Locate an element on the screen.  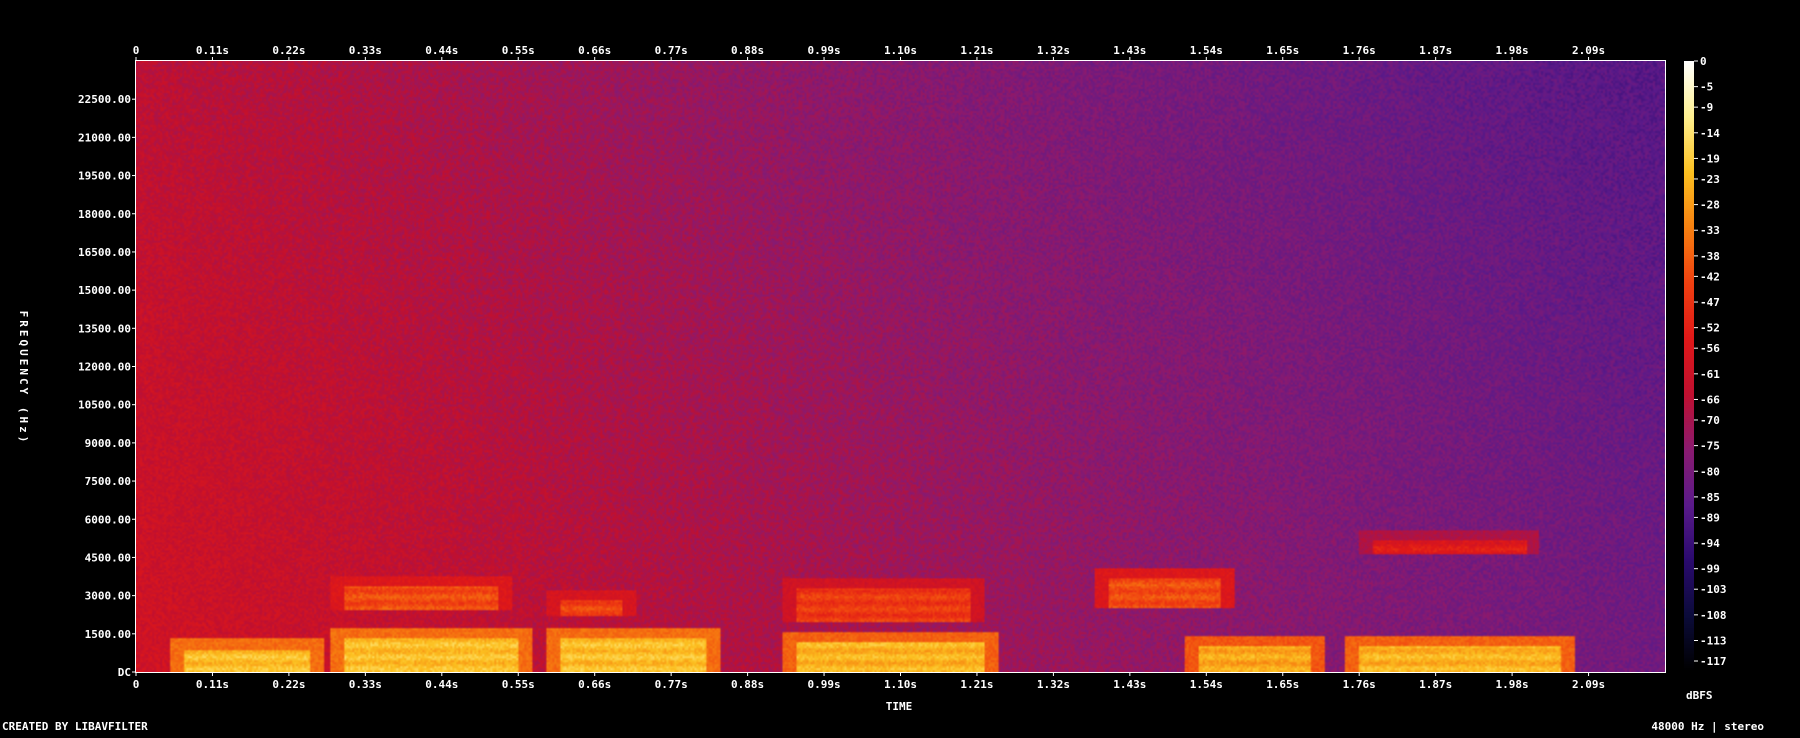
y-tick-label: 4500.00 is located at coordinates (108, 557).